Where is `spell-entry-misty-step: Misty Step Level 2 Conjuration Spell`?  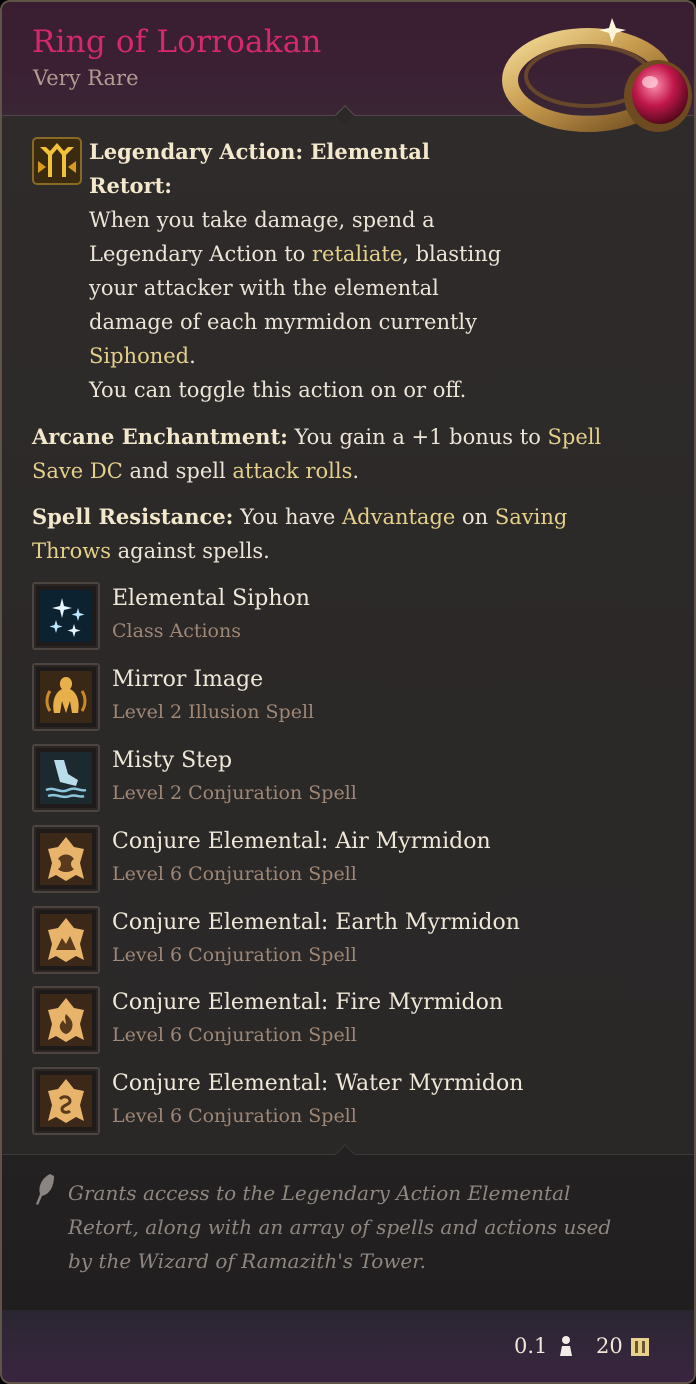 spell-entry-misty-step: Misty Step Level 2 Conjuration Spell is located at coordinates (352, 779).